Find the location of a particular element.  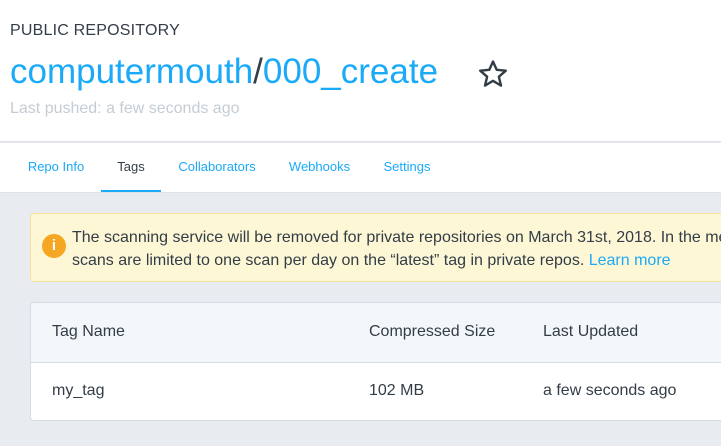

table-row: my_tag 102 MB a few seconds ago is located at coordinates (376, 391).